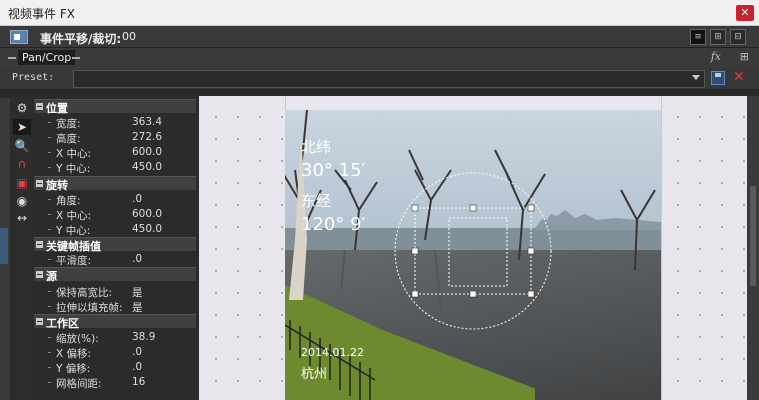 The height and width of the screenshot is (400, 759). What do you see at coordinates (316, 147) in the screenshot?
I see `latitude-label: 北纬` at bounding box center [316, 147].